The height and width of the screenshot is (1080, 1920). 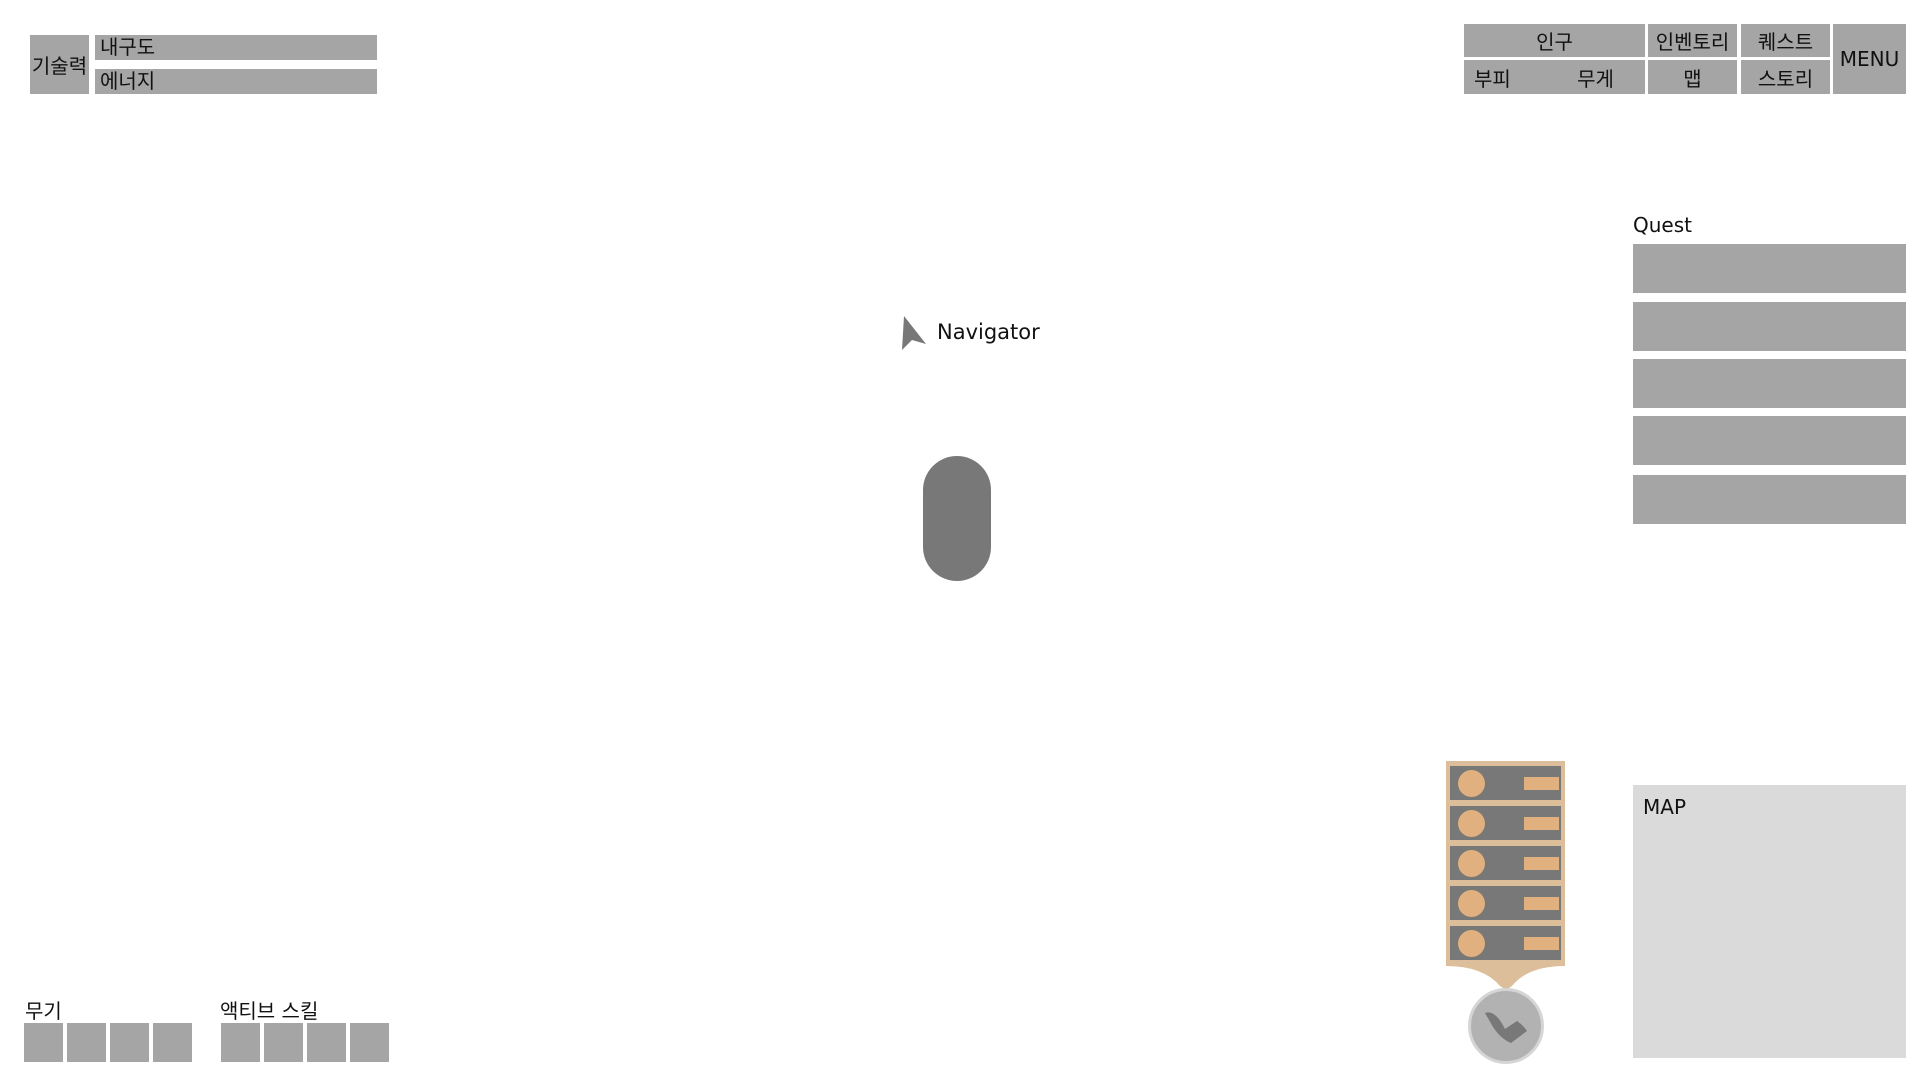 I want to click on party-connector, so click(x=1505, y=976).